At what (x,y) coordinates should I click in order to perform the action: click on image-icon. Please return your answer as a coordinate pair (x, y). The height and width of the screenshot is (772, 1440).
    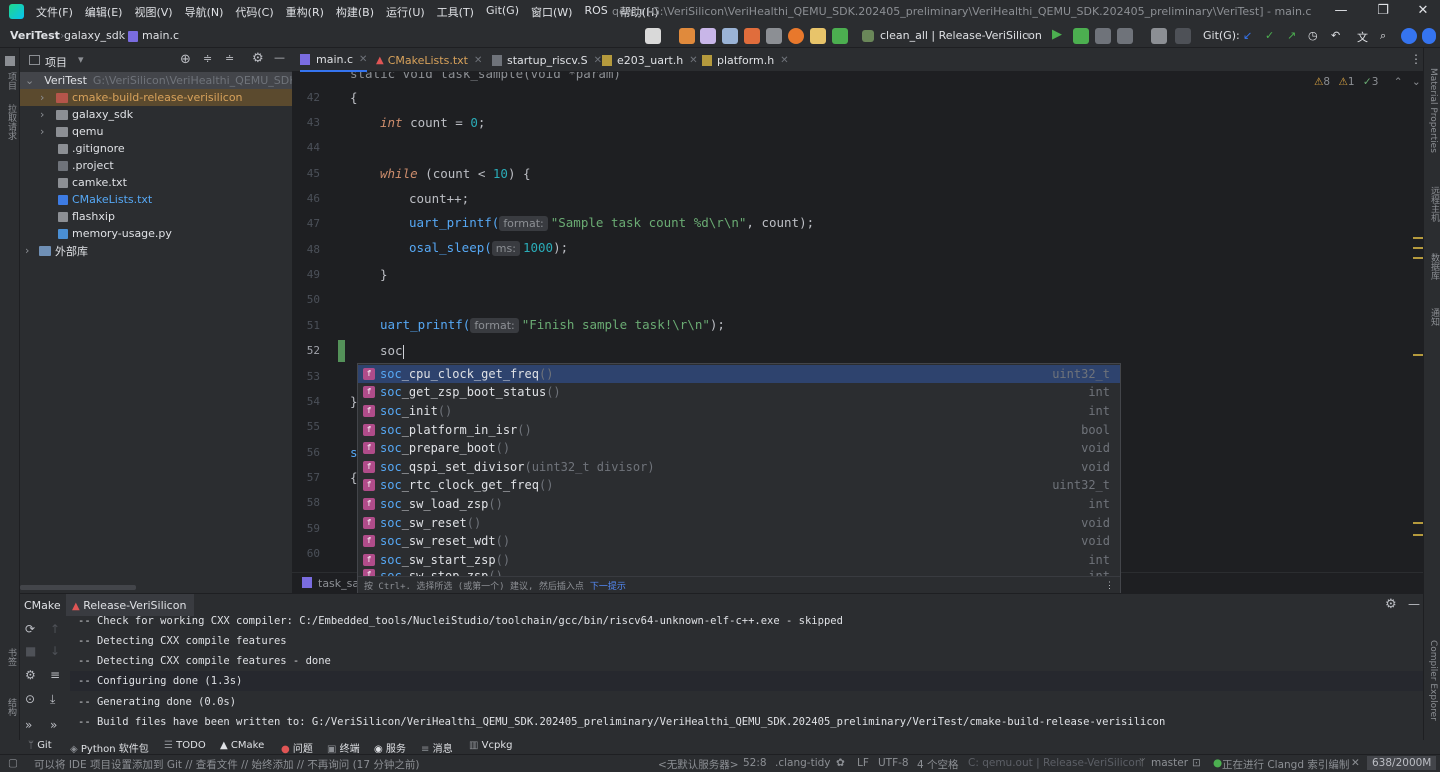
    Looking at the image, I should click on (730, 36).